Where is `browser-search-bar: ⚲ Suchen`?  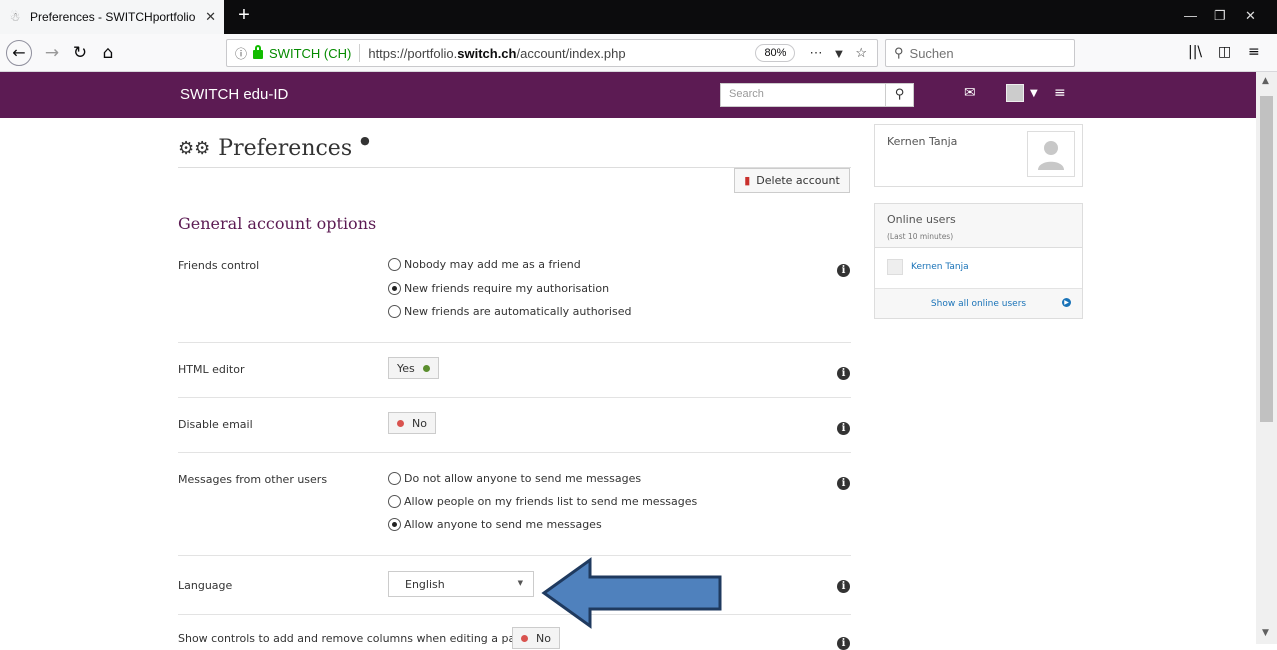
browser-search-bar: ⚲ Suchen is located at coordinates (980, 53).